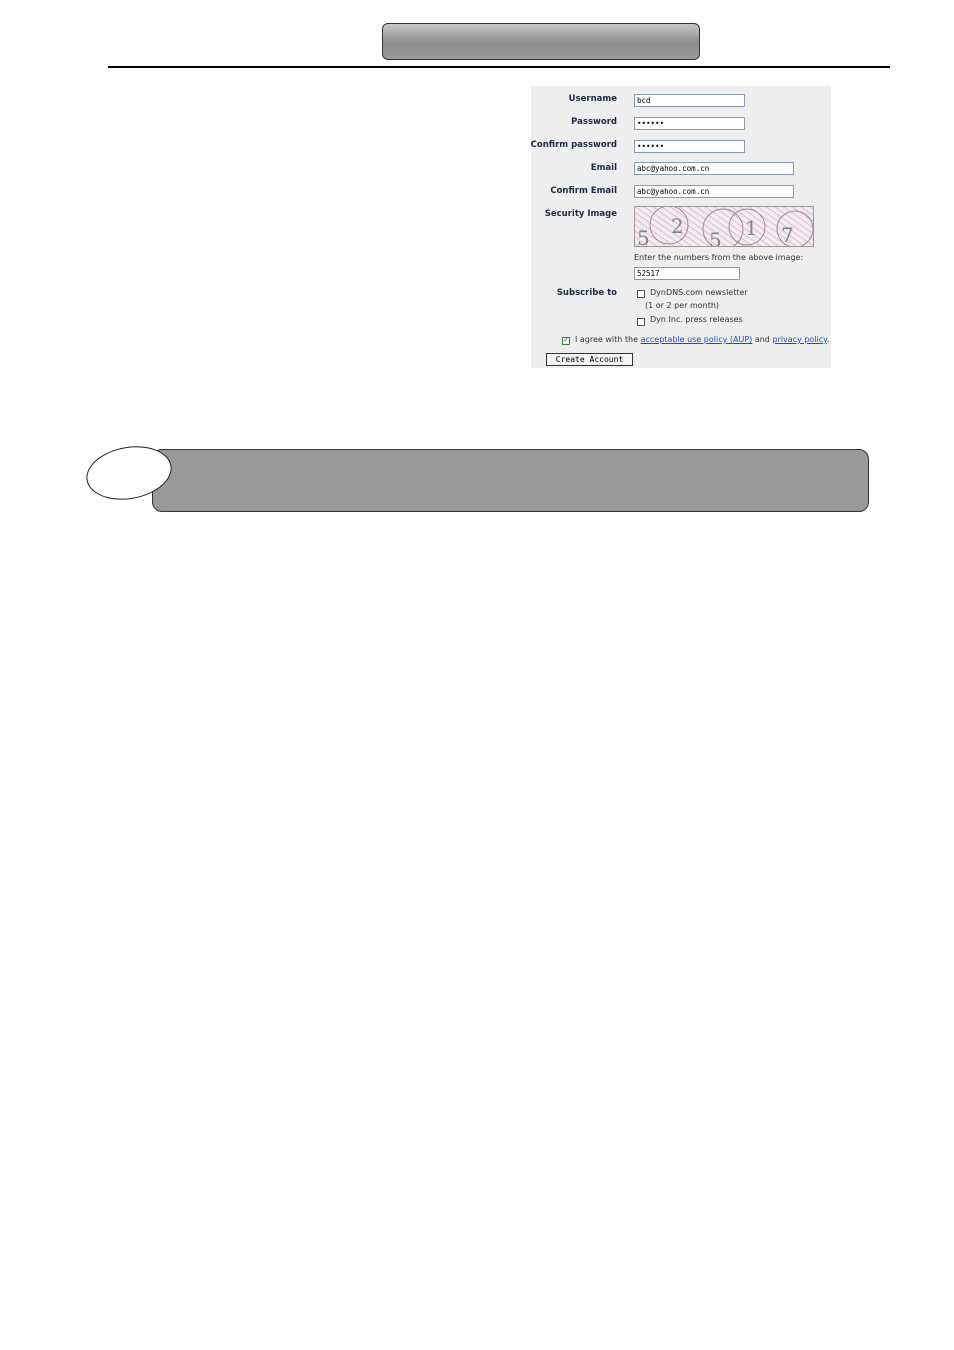  I want to click on confirm-email-input: abc@yahoo.com.cn, so click(714, 191).